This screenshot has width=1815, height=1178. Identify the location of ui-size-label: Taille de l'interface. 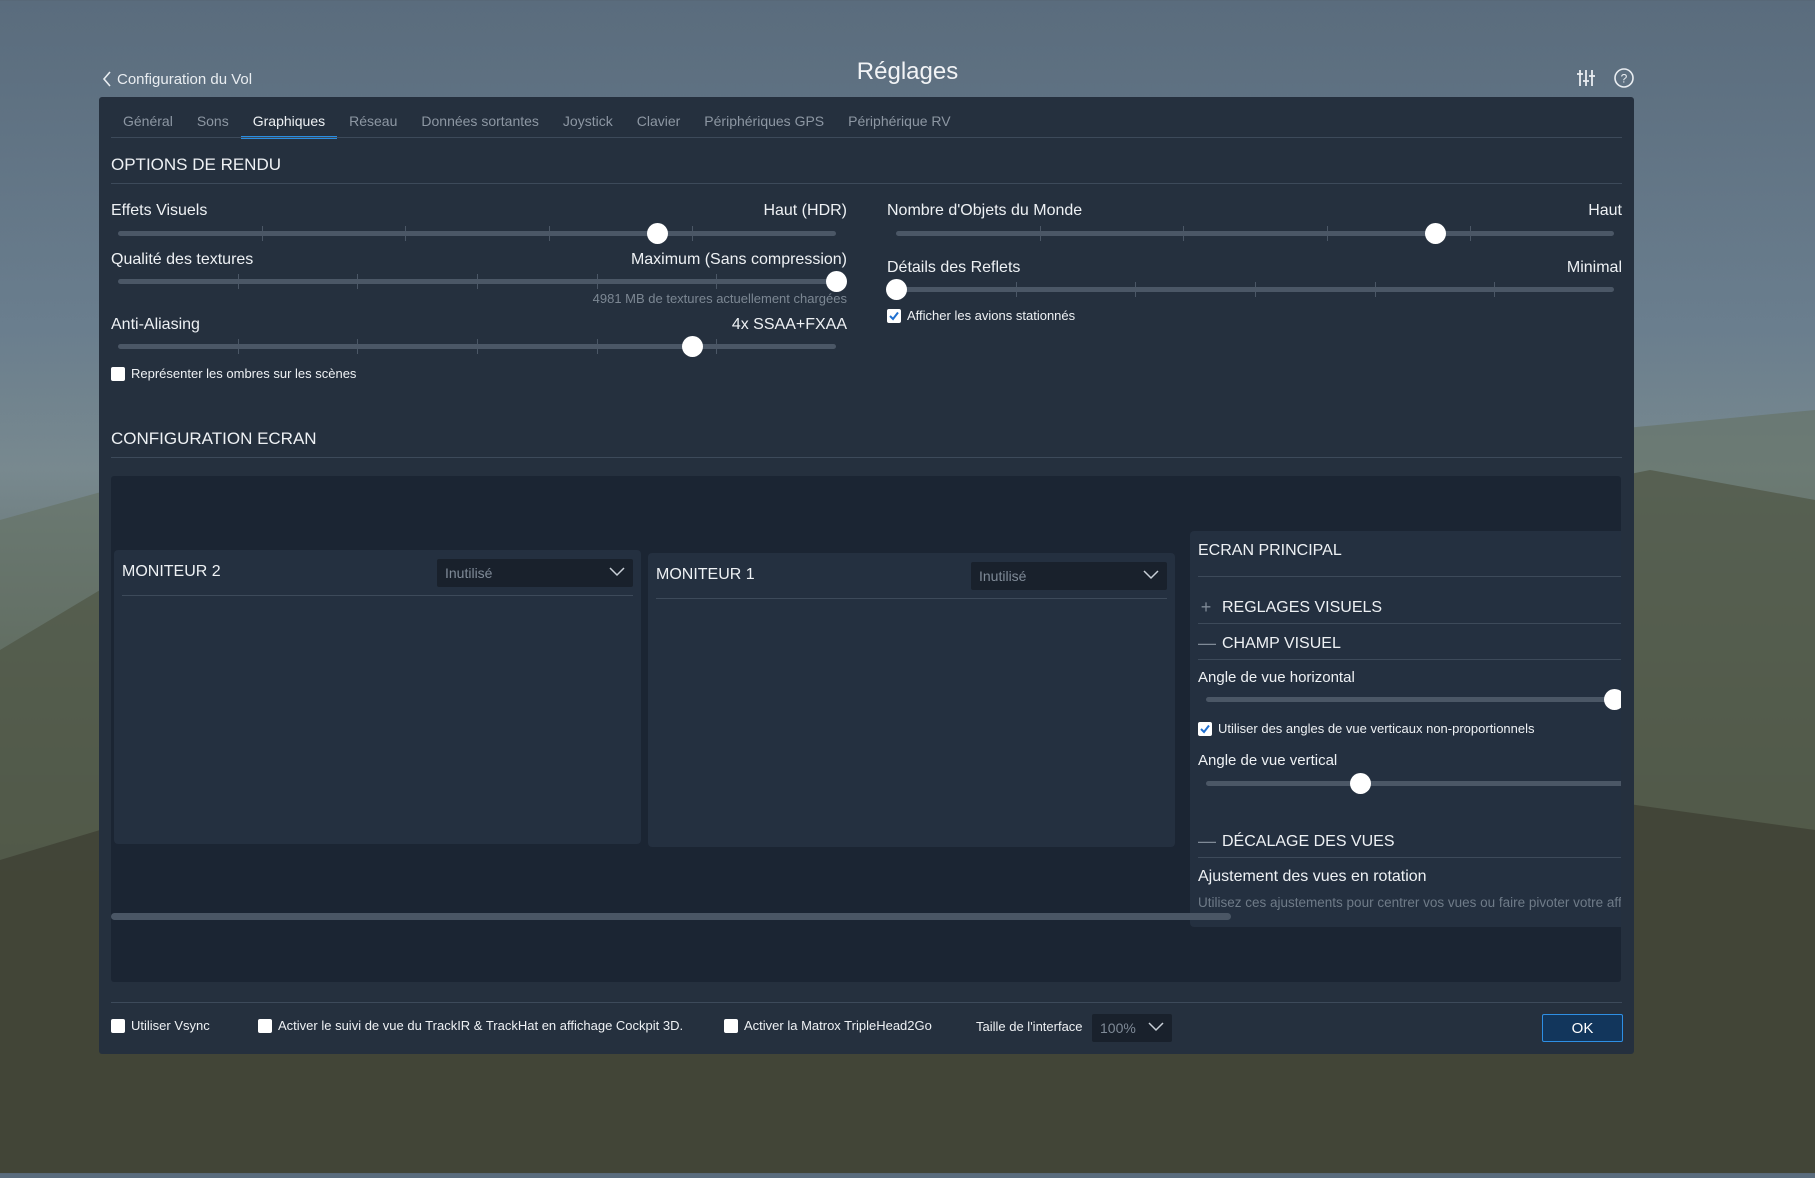
(1029, 1026).